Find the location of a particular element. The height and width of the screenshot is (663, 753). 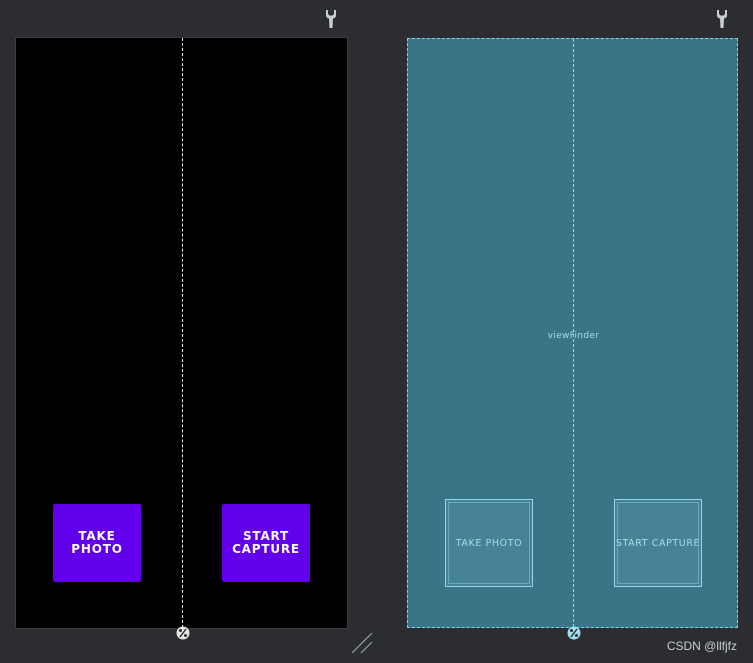

start-capture-button-outline: START CAPTURE is located at coordinates (658, 543).